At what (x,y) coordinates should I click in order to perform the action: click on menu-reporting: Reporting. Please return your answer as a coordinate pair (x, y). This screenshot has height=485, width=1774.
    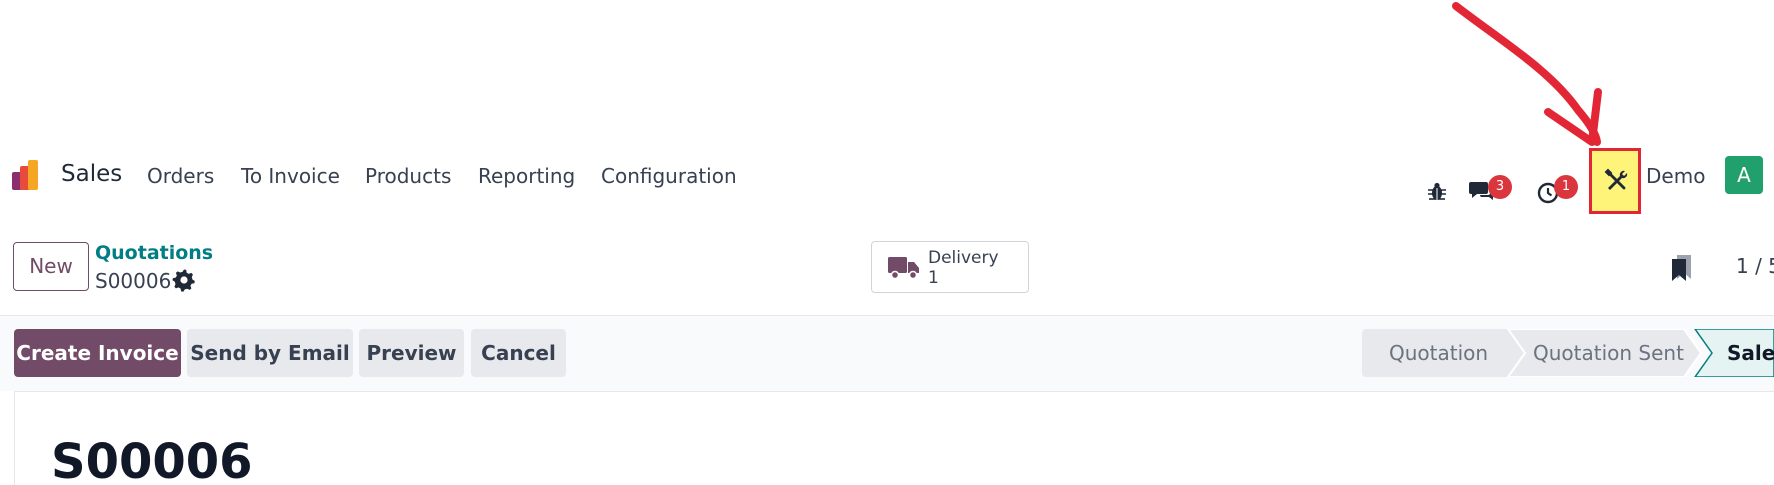
    Looking at the image, I should click on (526, 176).